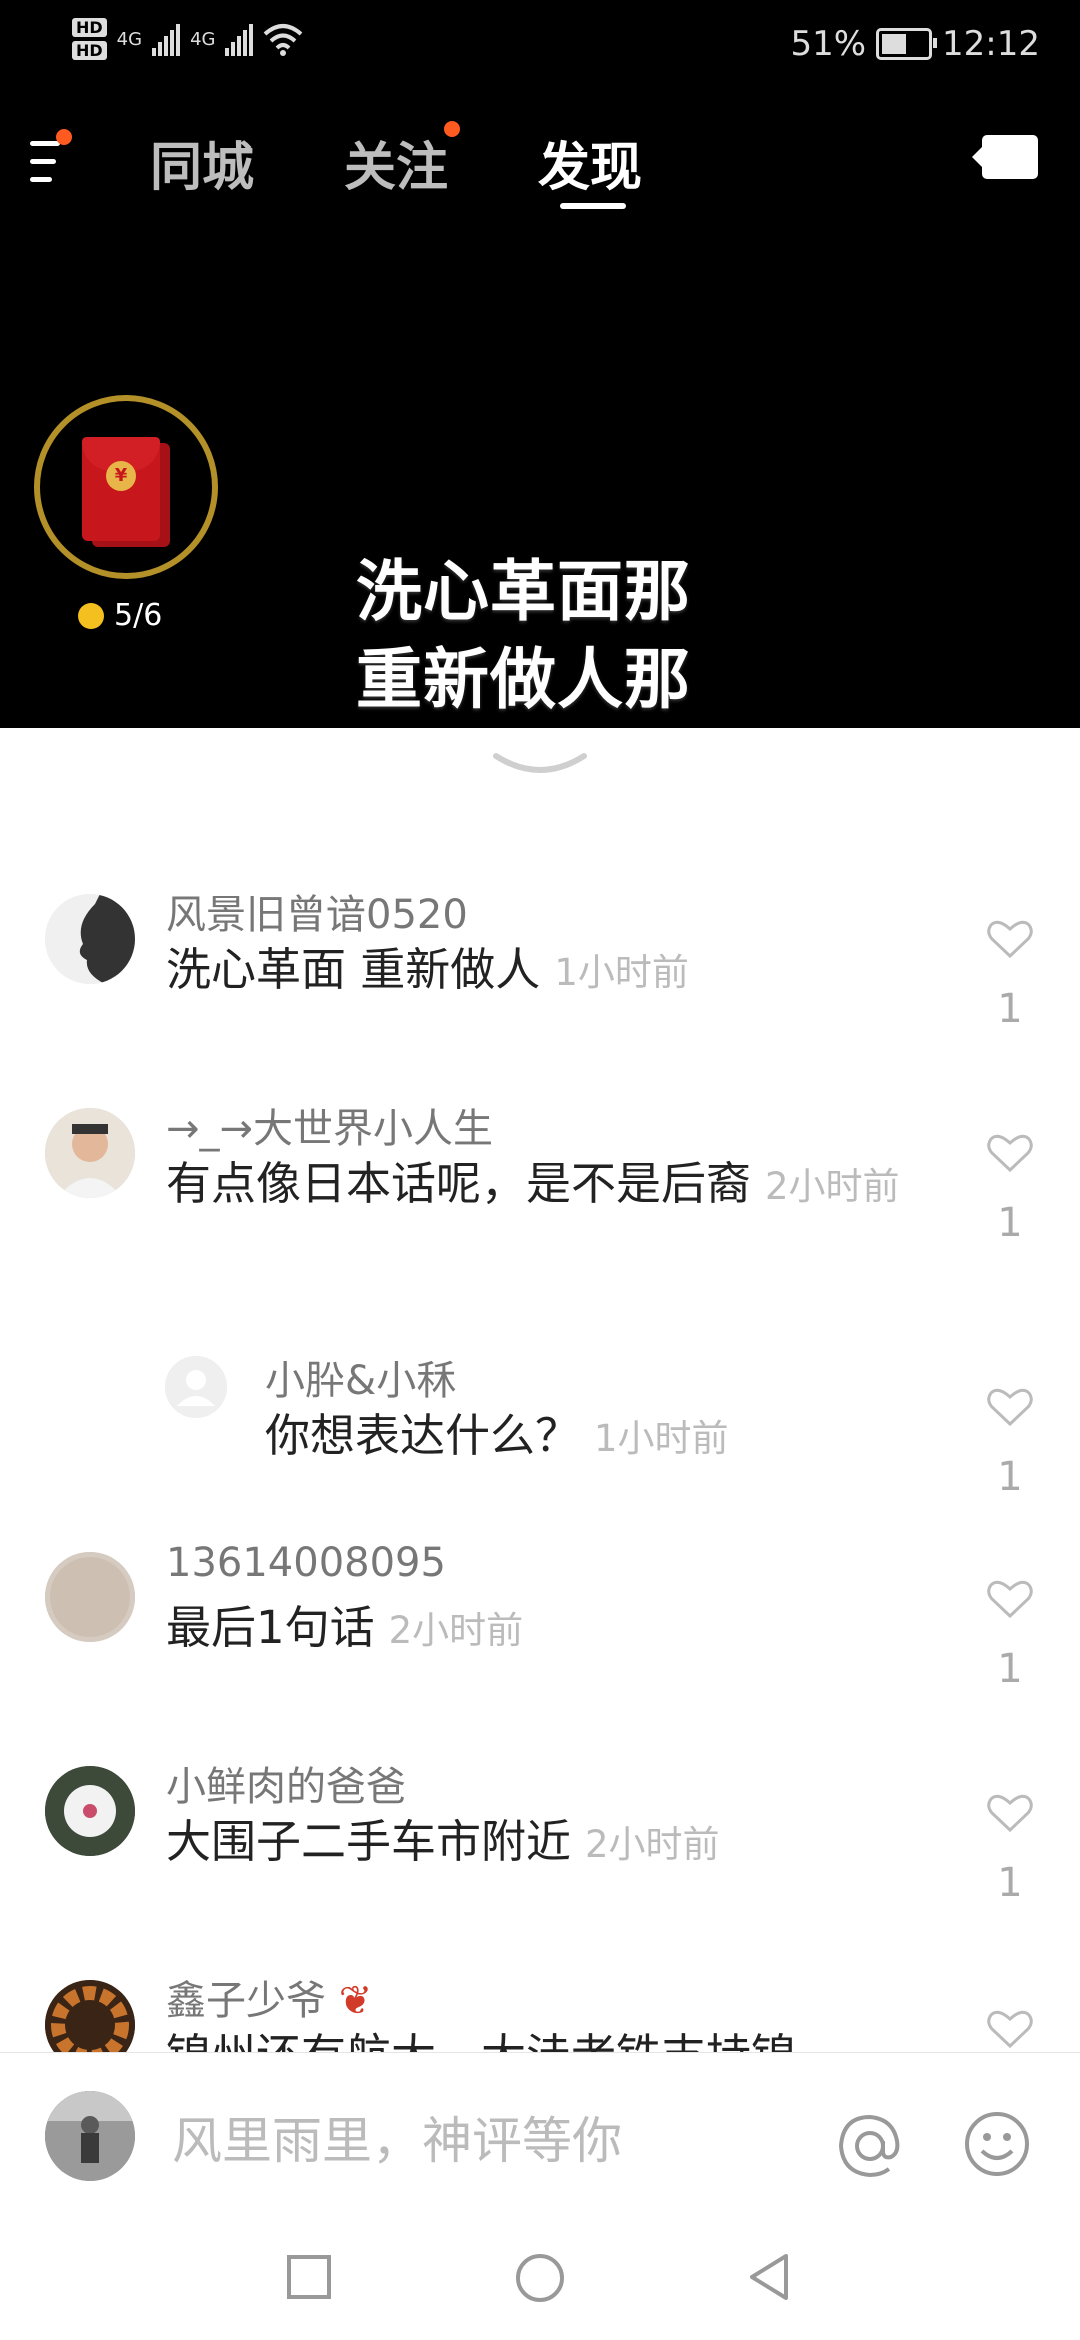 Image resolution: width=1080 pixels, height=2340 pixels. I want to click on comment-username: 小肸&小秝, so click(360, 1377).